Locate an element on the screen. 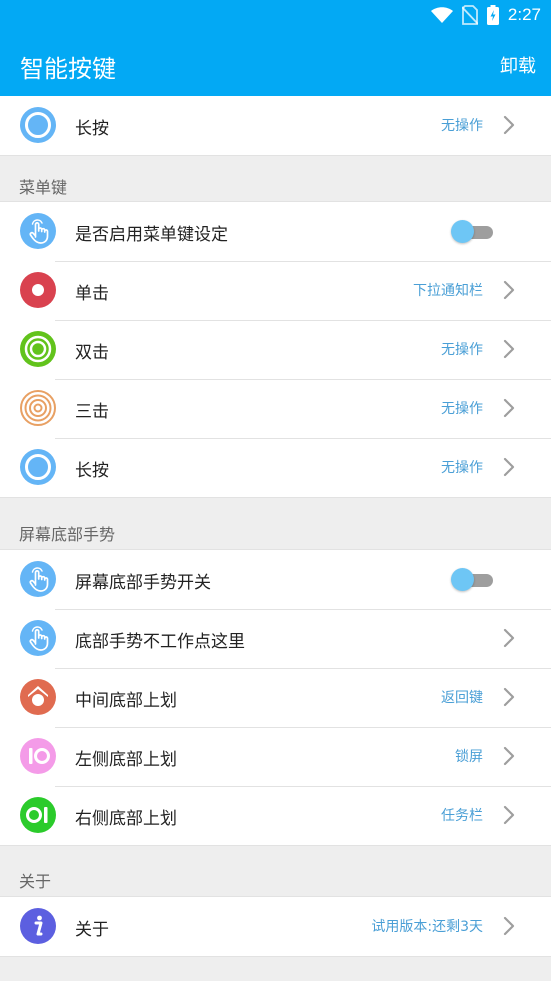  section-header-menu-key: 菜单键 is located at coordinates (43, 187).